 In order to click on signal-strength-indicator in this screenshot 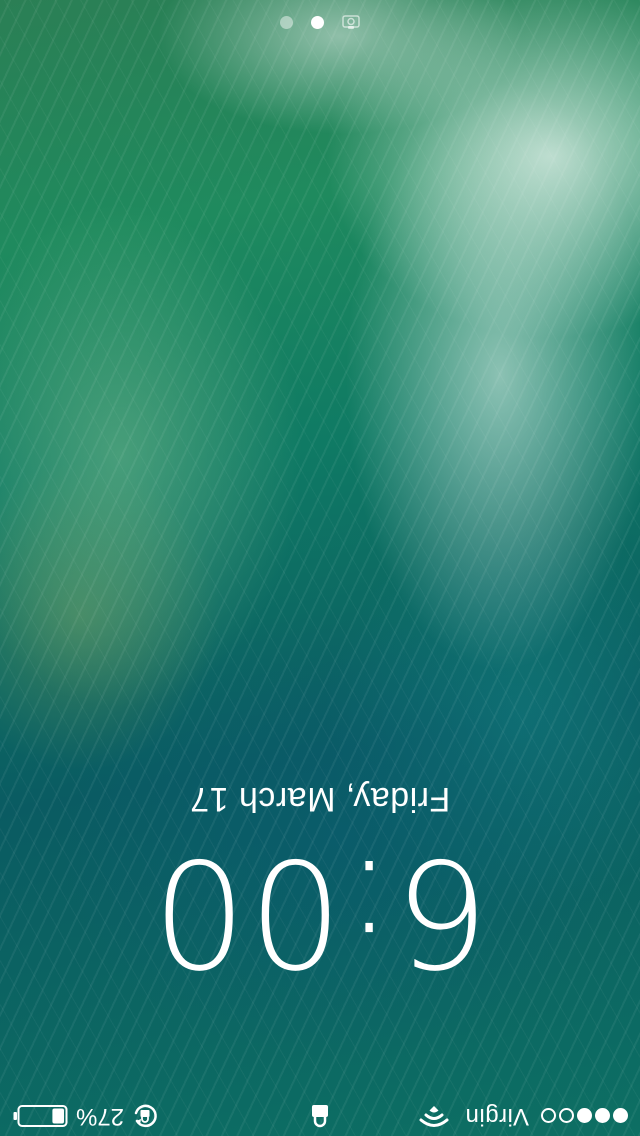, I will do `click(584, 1116)`.